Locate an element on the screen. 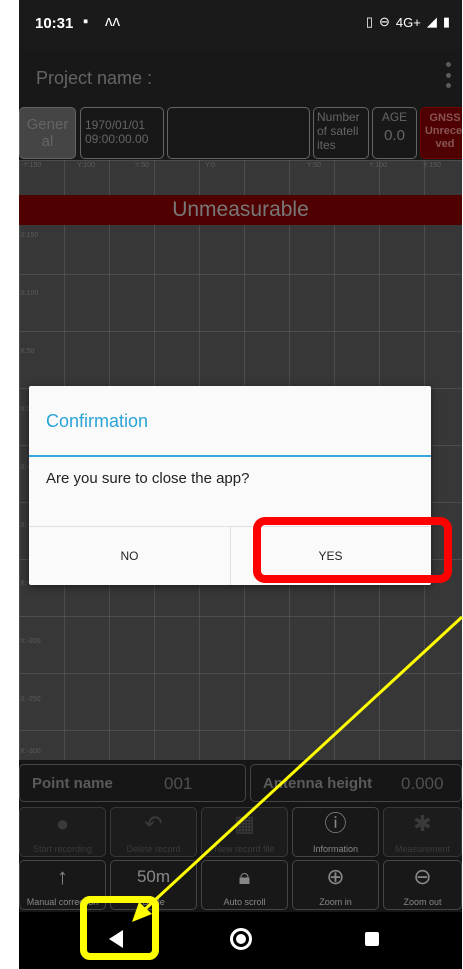 The height and width of the screenshot is (969, 463). photo-icon: ▪ is located at coordinates (86, 21).